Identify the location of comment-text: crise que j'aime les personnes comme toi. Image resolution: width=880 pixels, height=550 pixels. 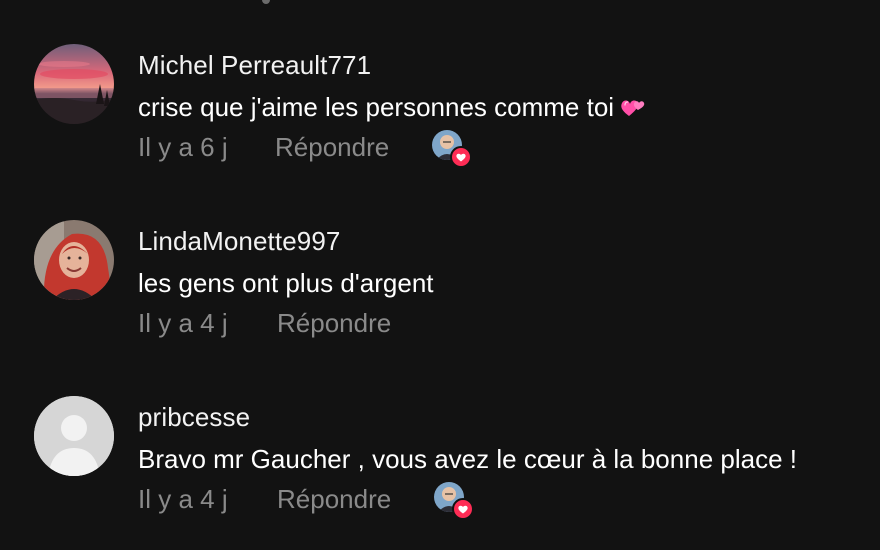
(392, 109).